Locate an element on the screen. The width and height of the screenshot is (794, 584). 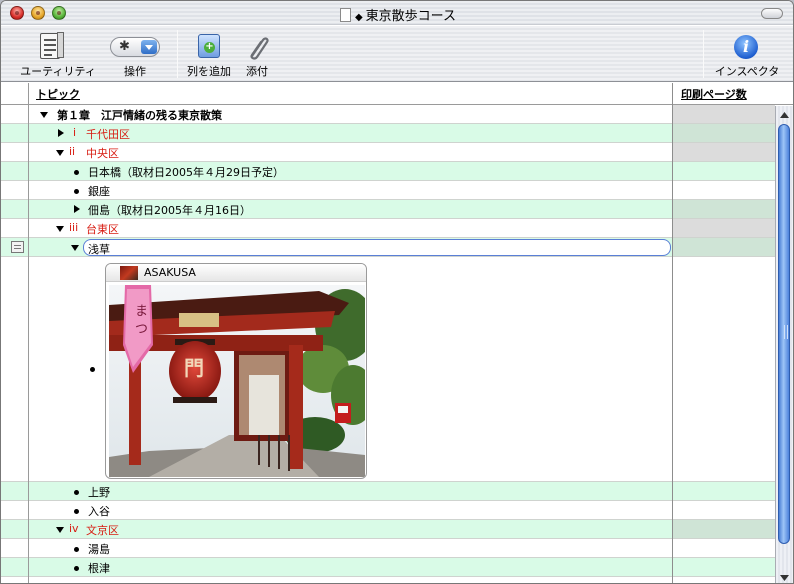
outline-row-selected: 浅草 is located at coordinates (388, 247).